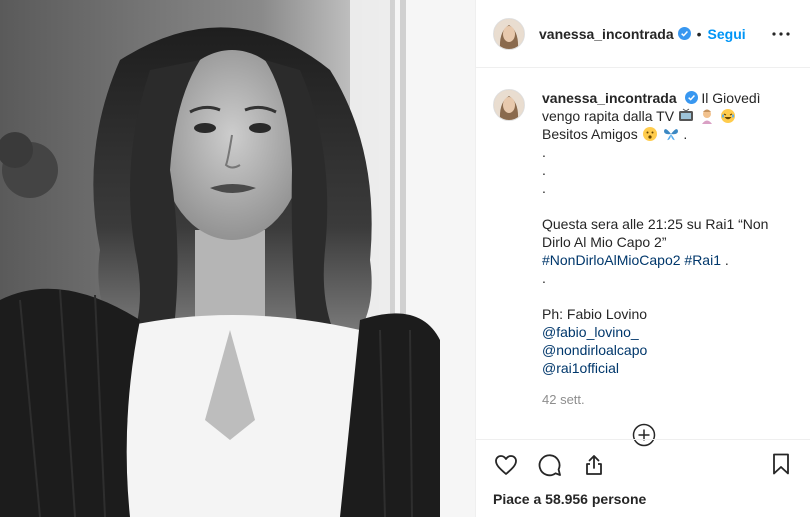 The image size is (810, 517). I want to click on heart-icon, so click(506, 465).